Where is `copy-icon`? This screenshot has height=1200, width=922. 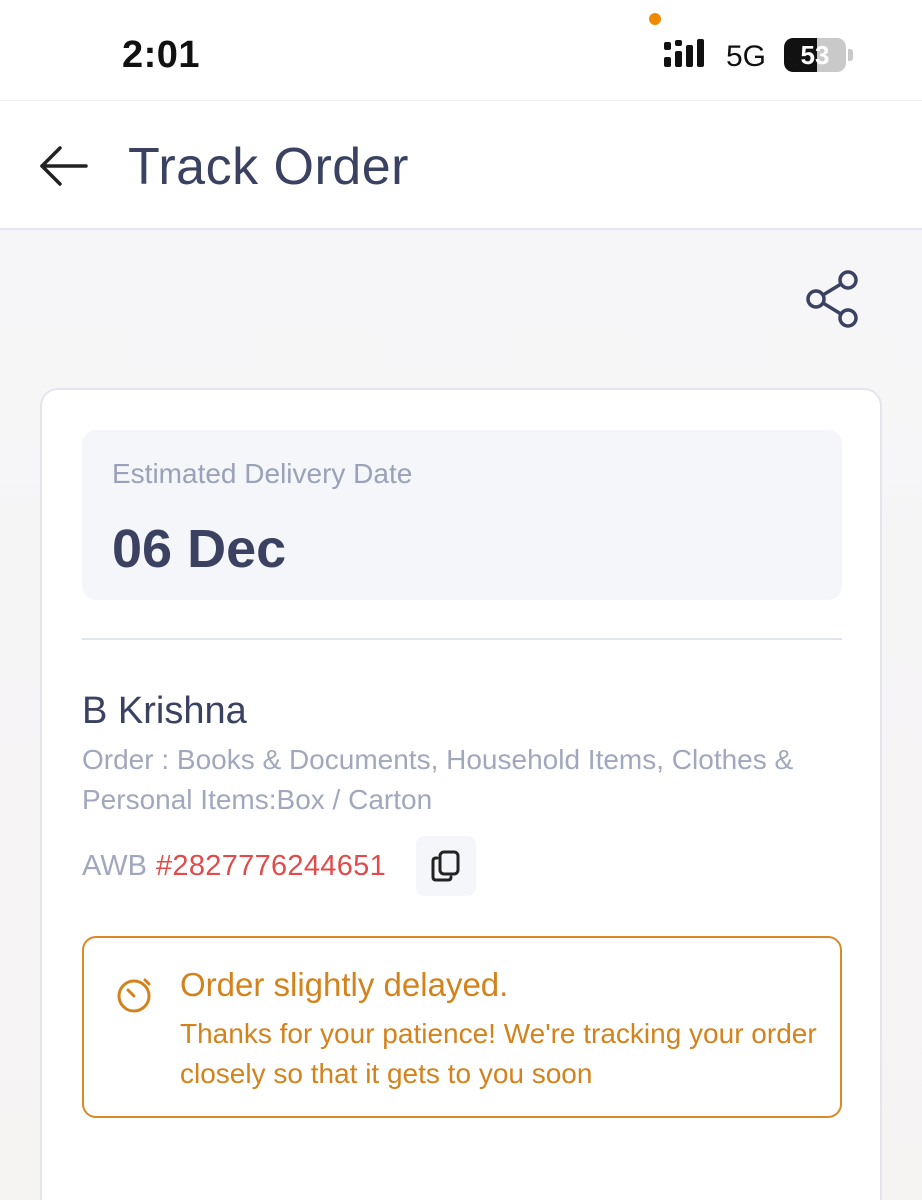 copy-icon is located at coordinates (445, 866).